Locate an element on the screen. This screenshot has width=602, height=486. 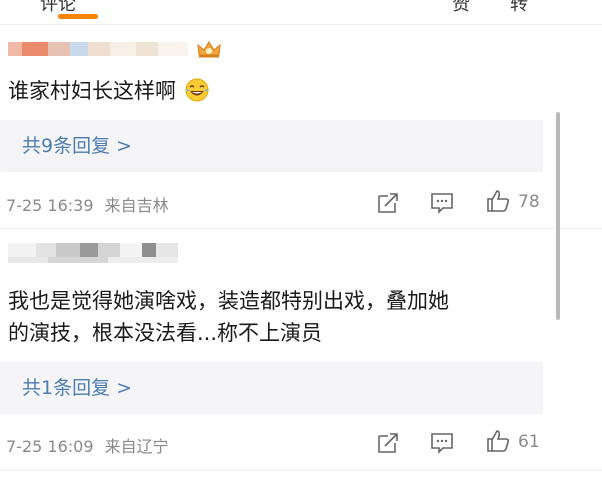
comment-location: 来自辽宁 is located at coordinates (136, 446).